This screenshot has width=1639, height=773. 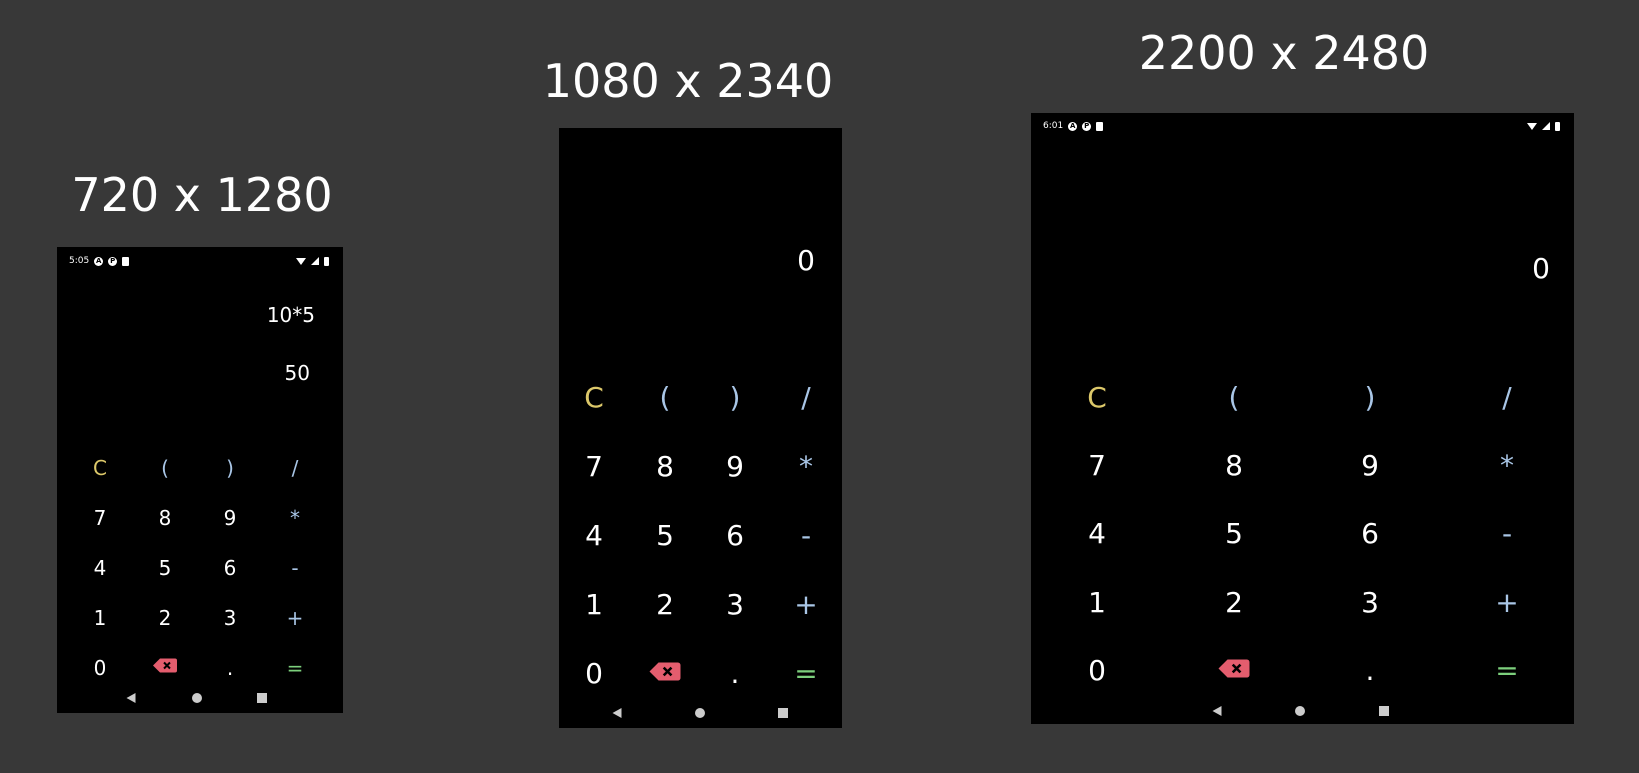 What do you see at coordinates (202, 195) in the screenshot?
I see `resolution-label-720x1280: 720 x 1280` at bounding box center [202, 195].